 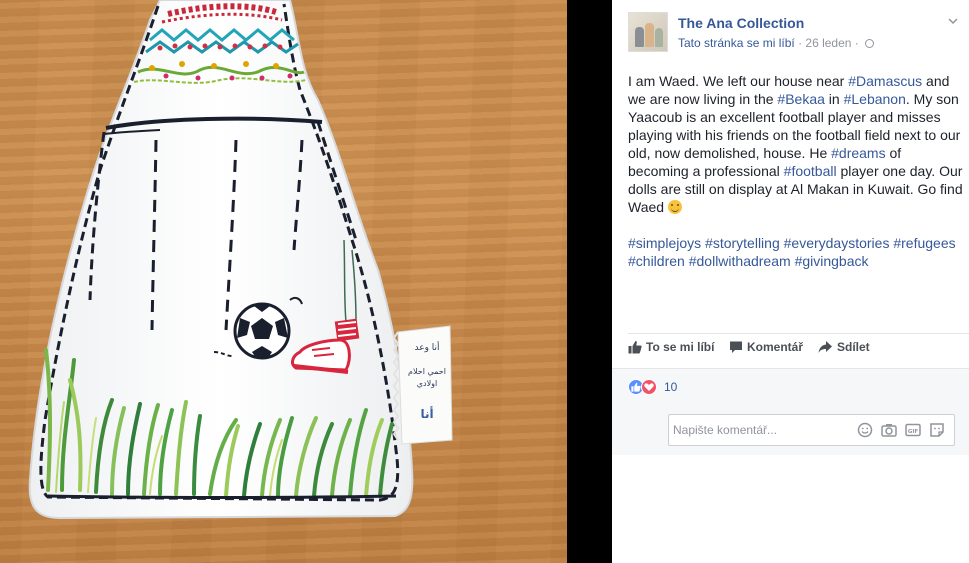 I want to click on hashtag-link: #Damascus, so click(x=885, y=81).